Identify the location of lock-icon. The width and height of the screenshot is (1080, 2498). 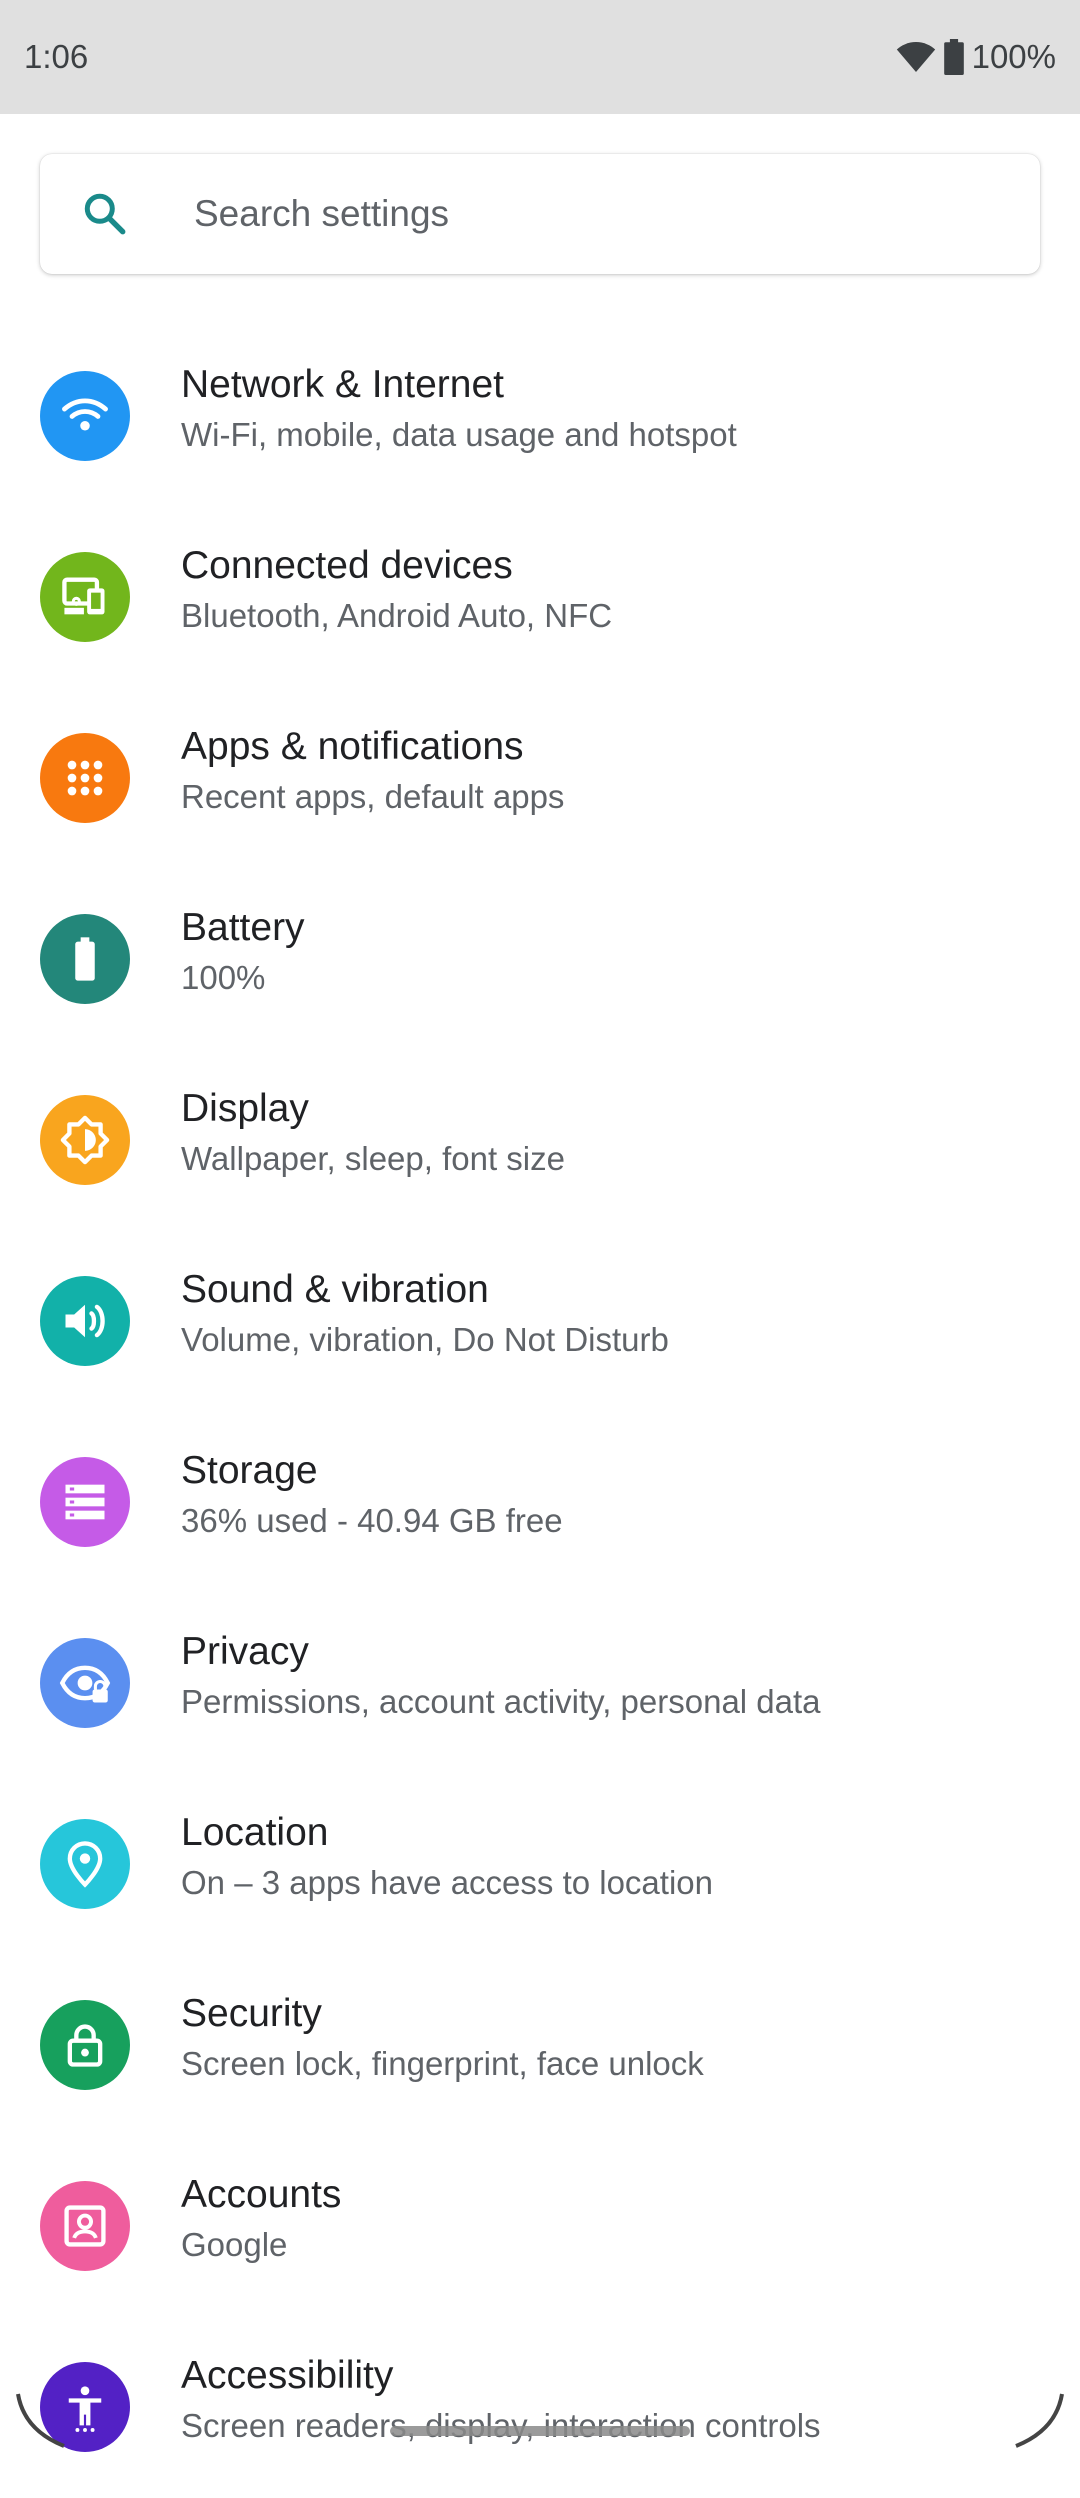
(85, 2045).